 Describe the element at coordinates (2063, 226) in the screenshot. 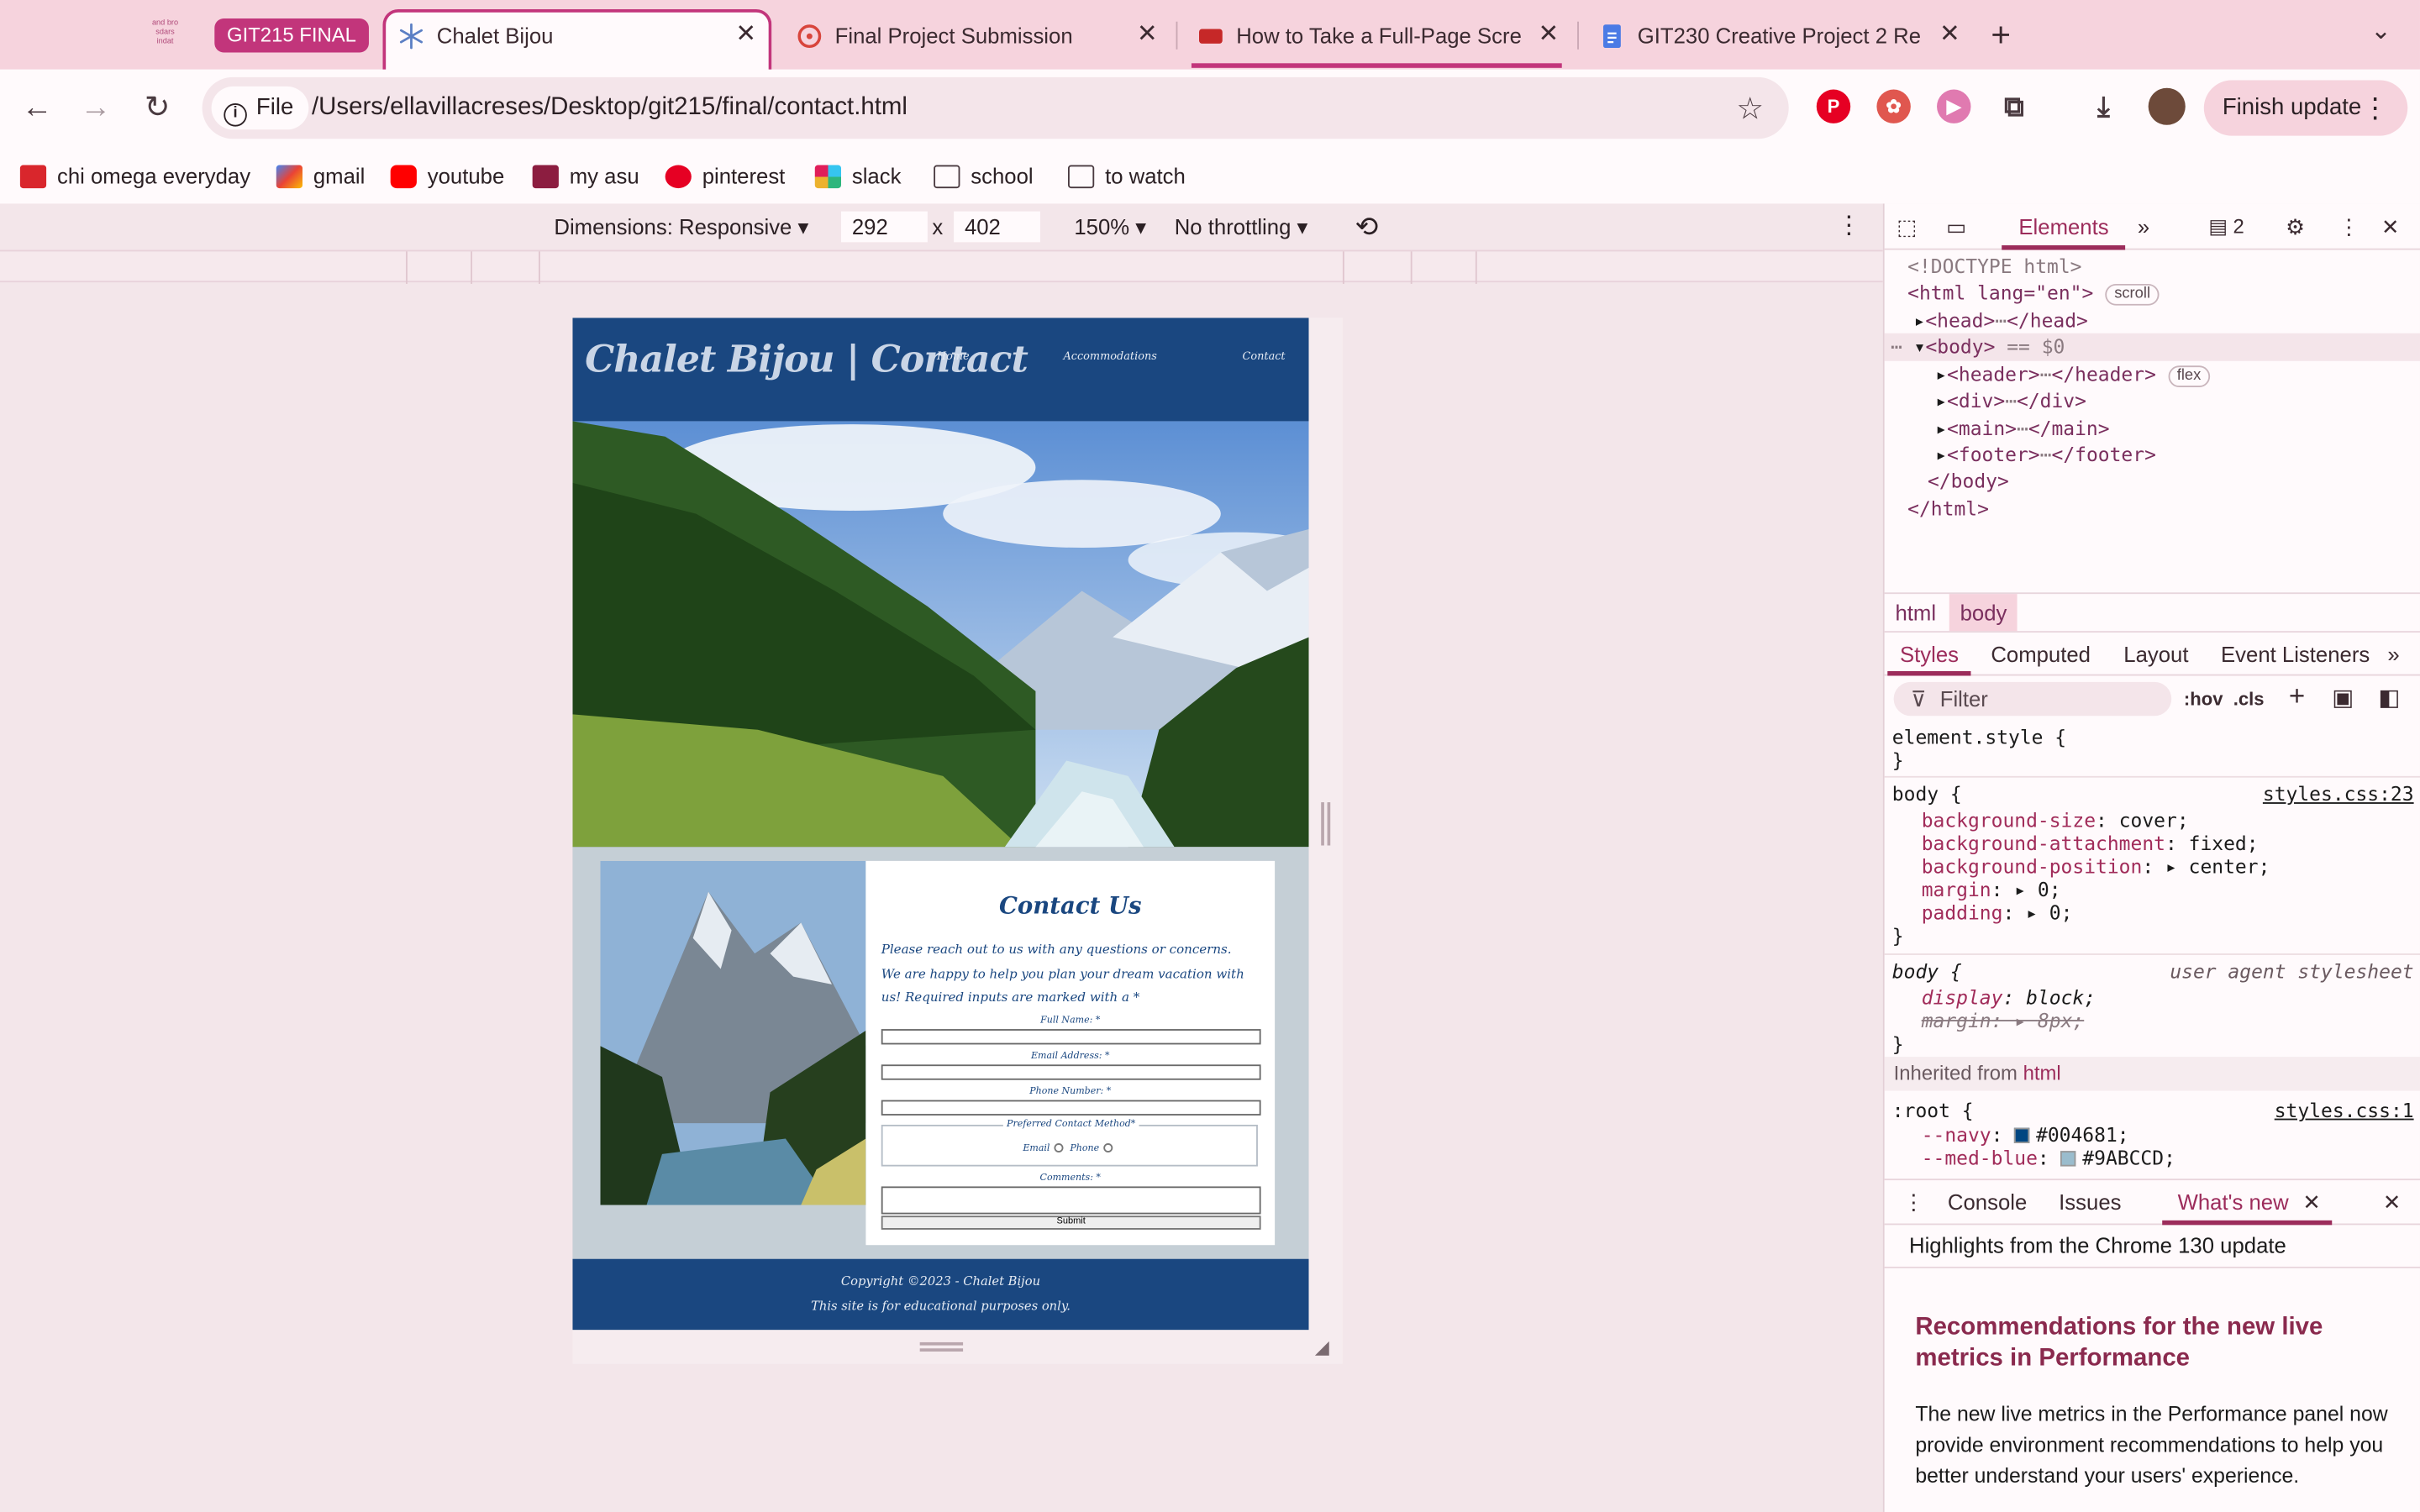

I see `tab-elements: Elements` at that location.